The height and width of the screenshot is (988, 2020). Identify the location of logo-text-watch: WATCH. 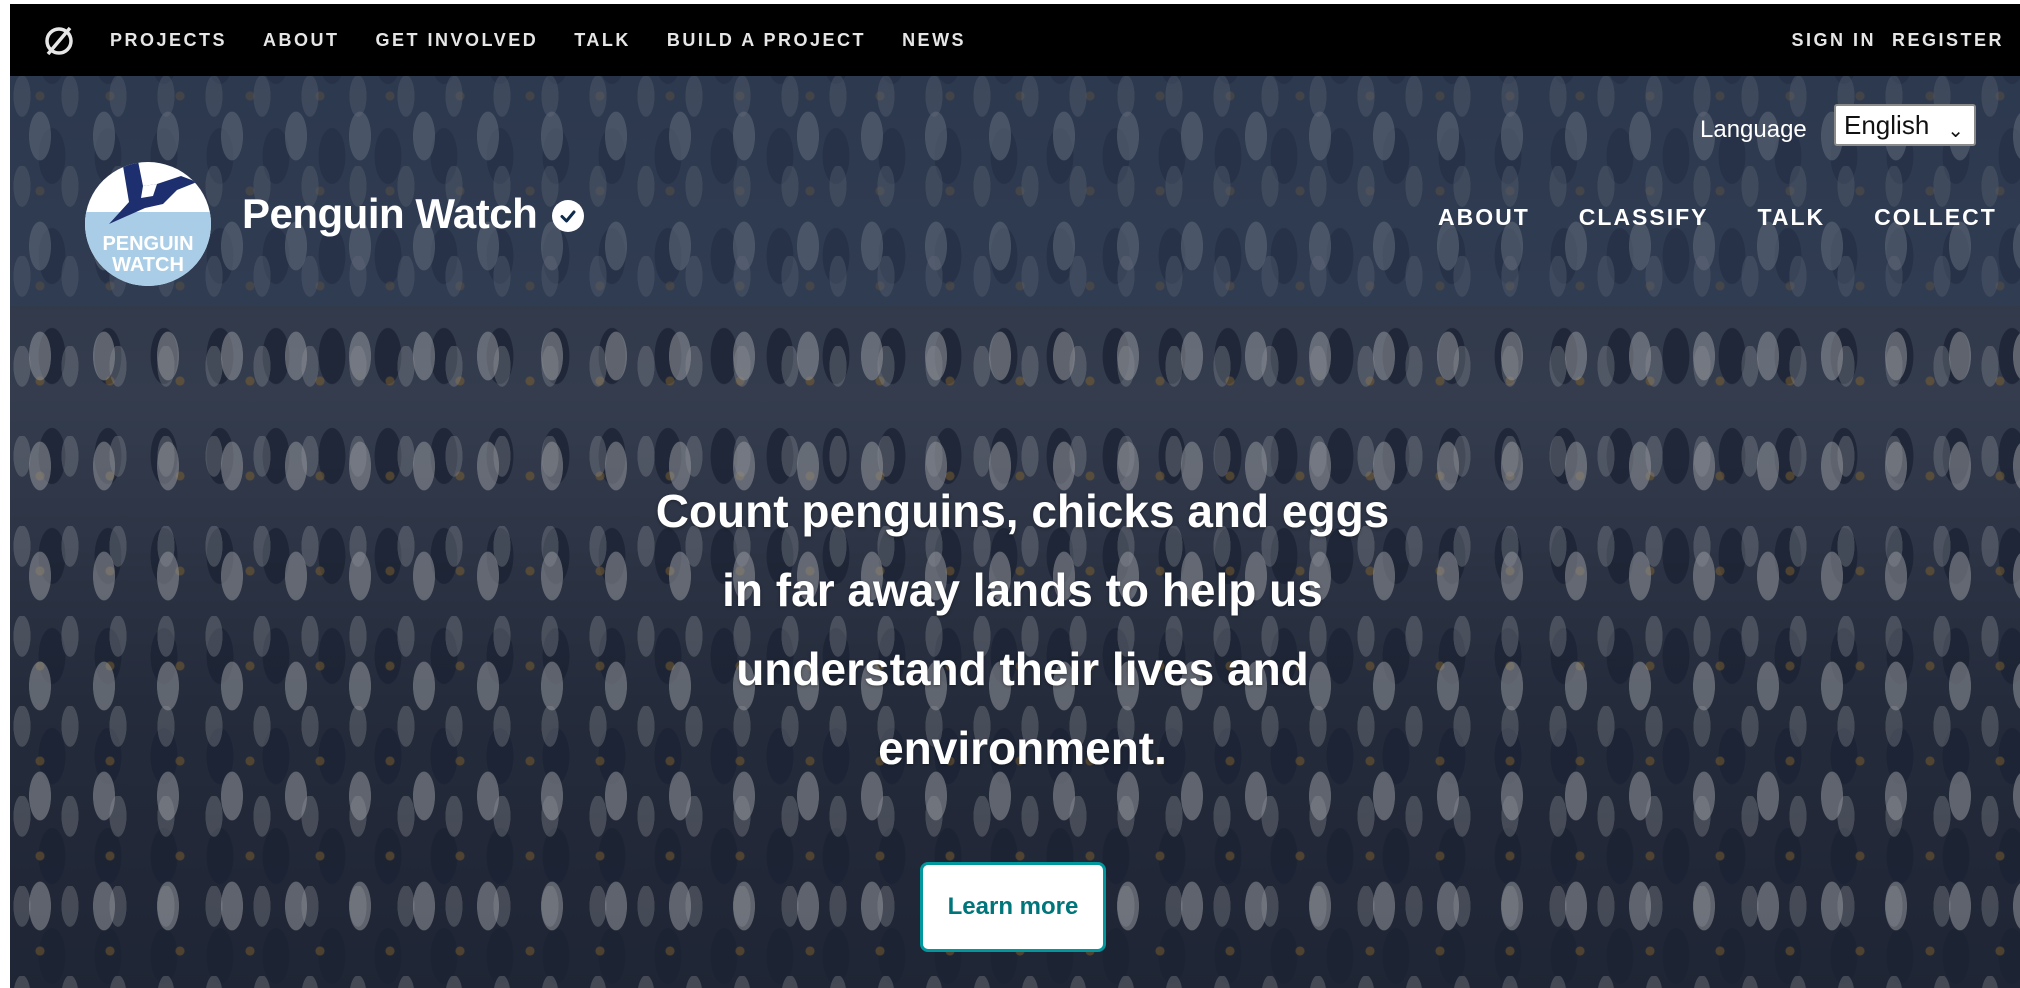
(148, 265).